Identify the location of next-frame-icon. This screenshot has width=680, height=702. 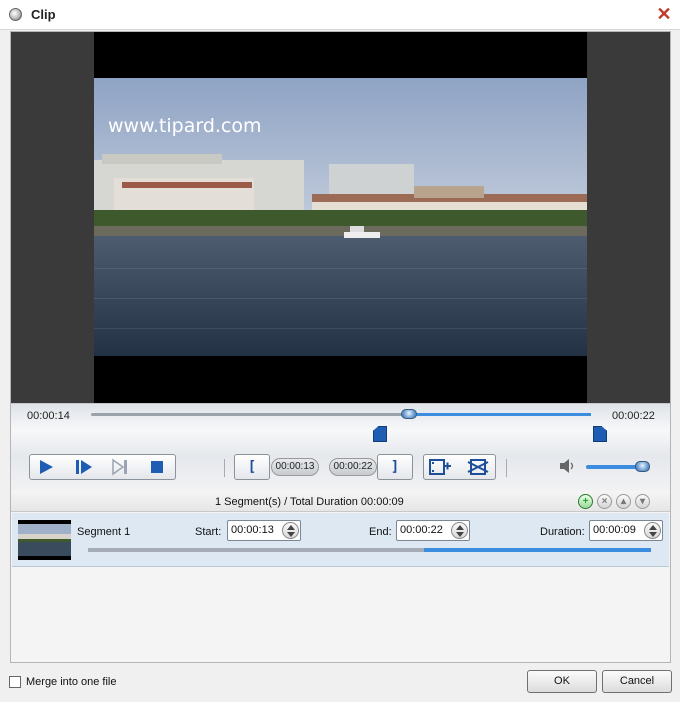
(119, 467).